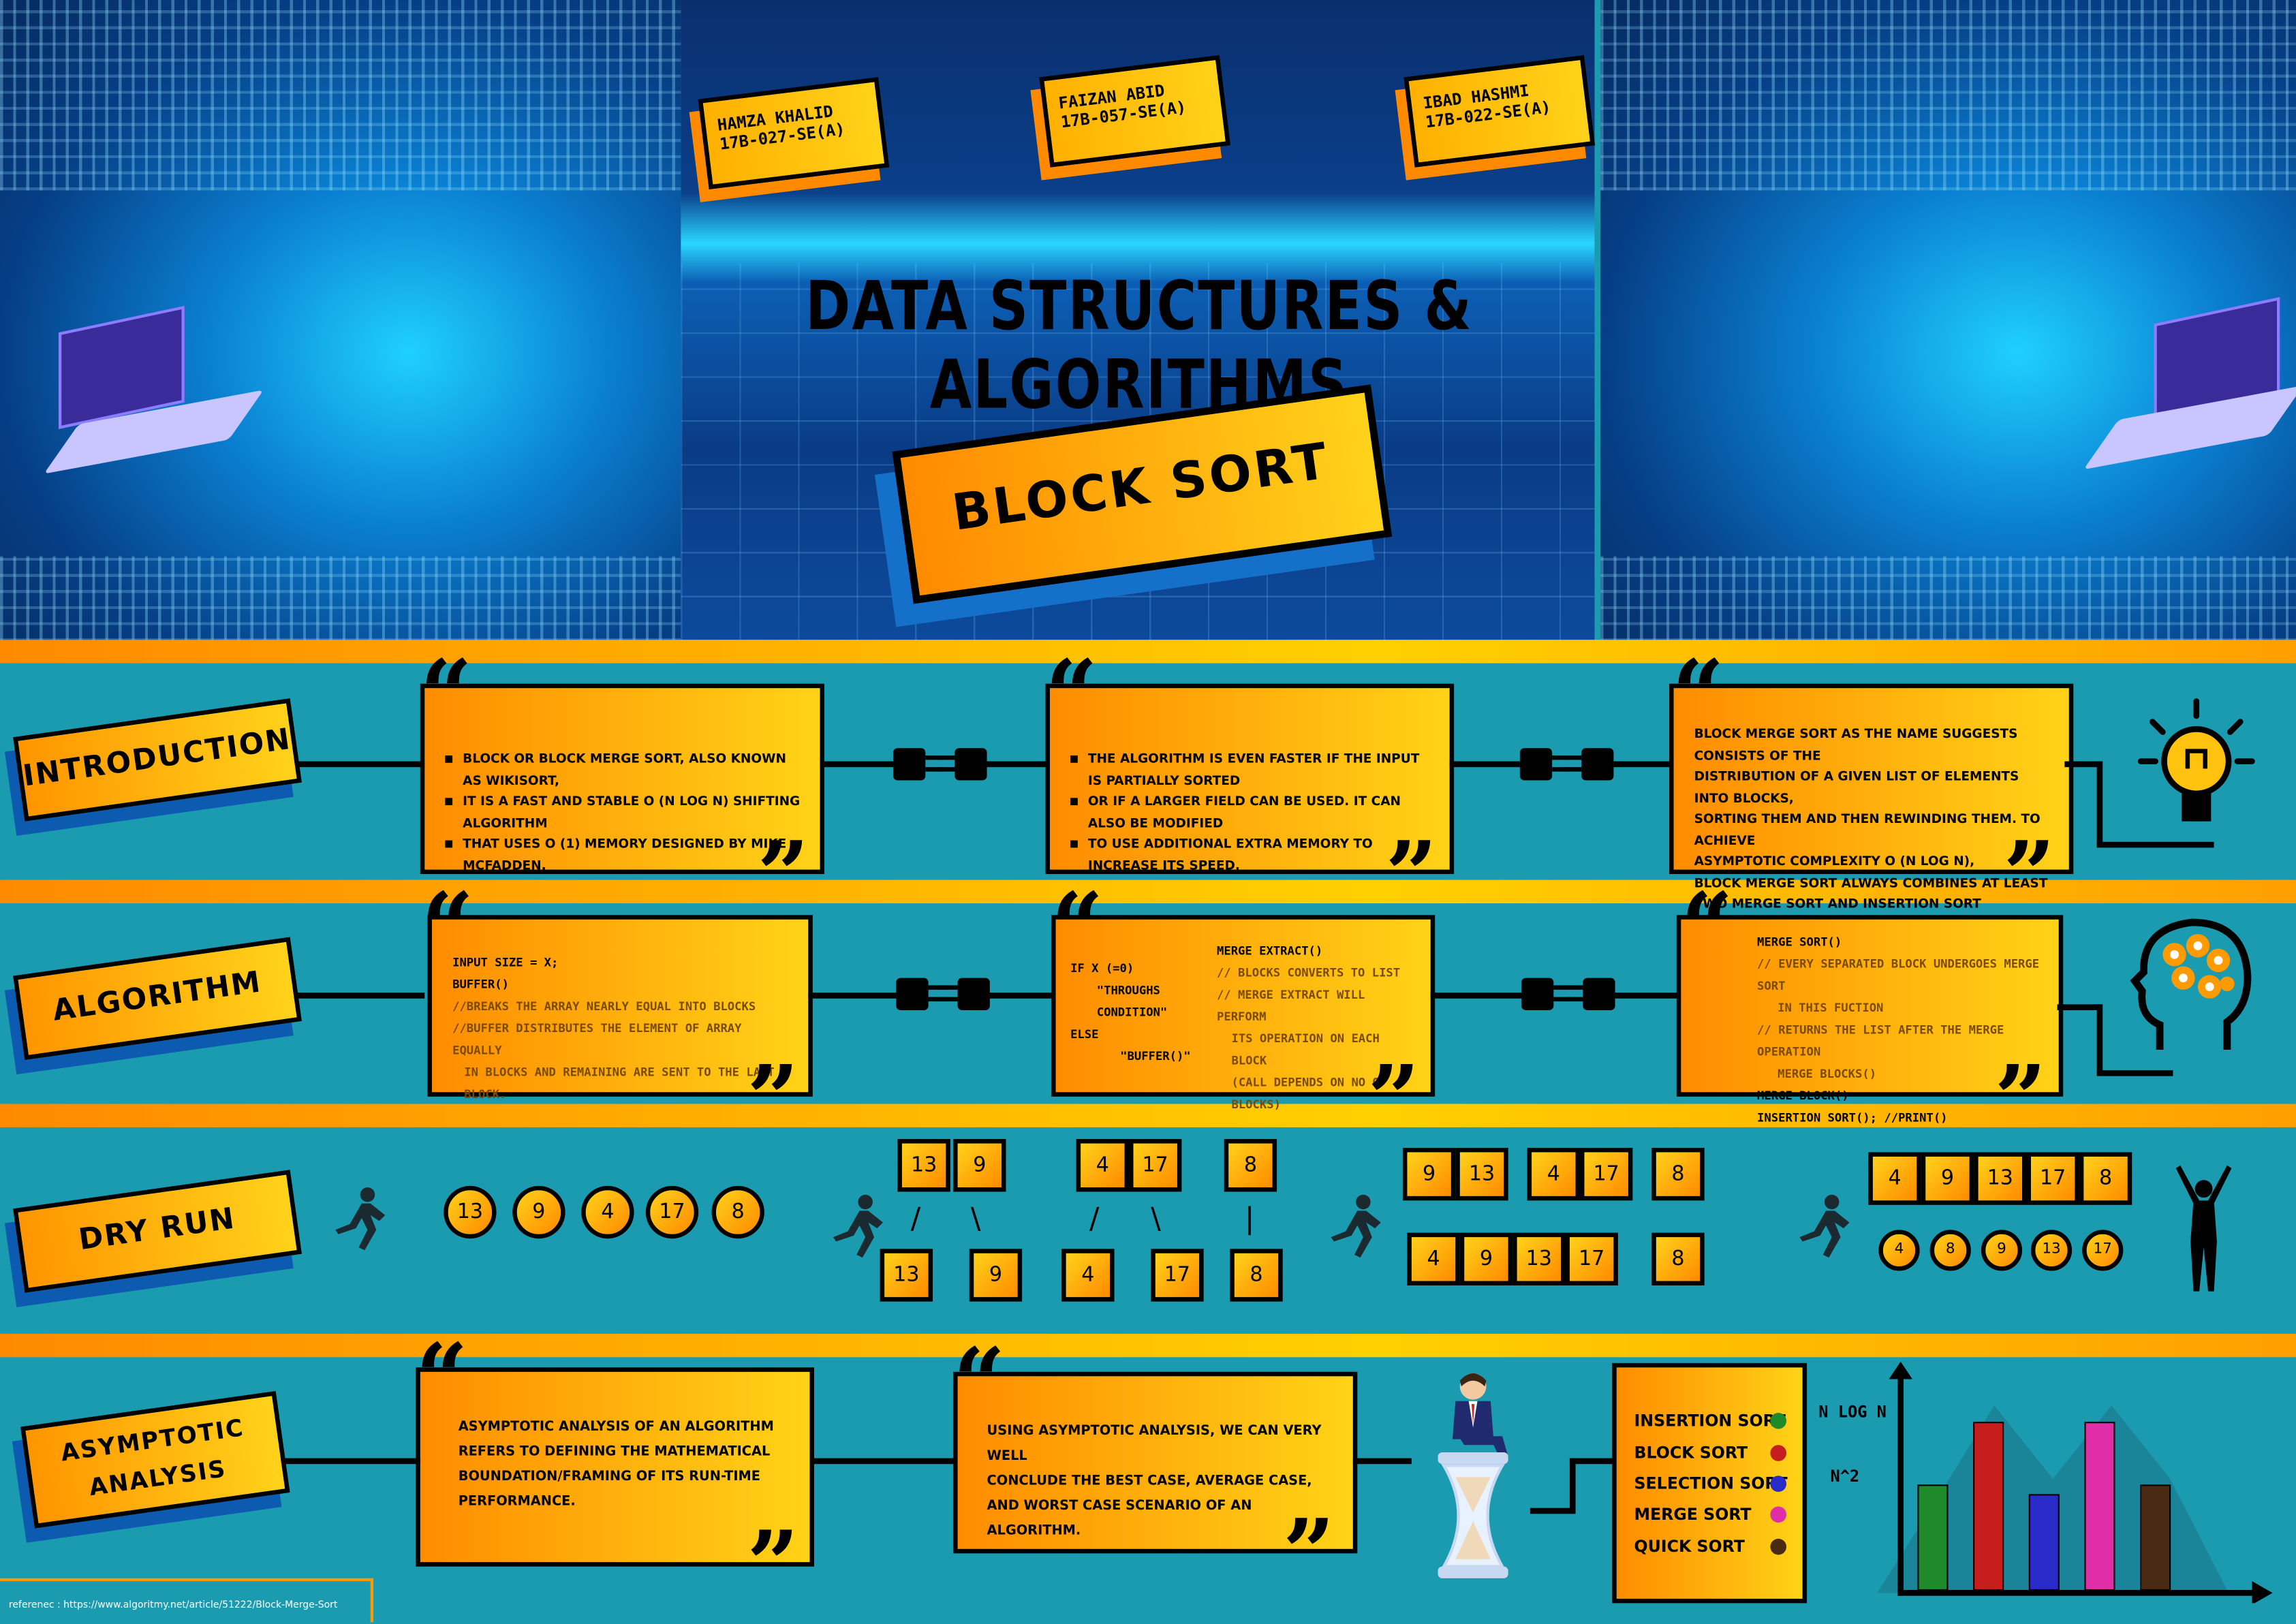 The image size is (2296, 1624). I want to click on legend-label: SELECTION SORT, so click(1711, 1484).